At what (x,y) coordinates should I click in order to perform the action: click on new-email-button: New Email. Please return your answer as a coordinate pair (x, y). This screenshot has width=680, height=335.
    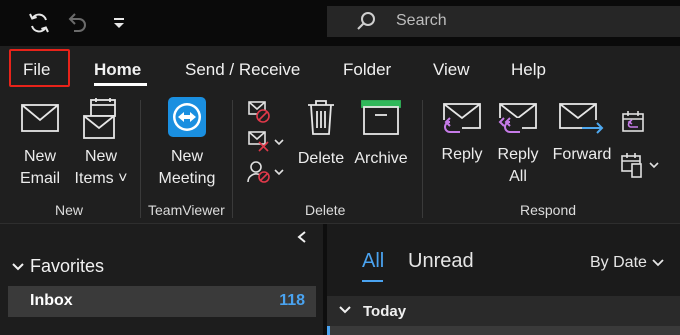
    Looking at the image, I should click on (40, 146).